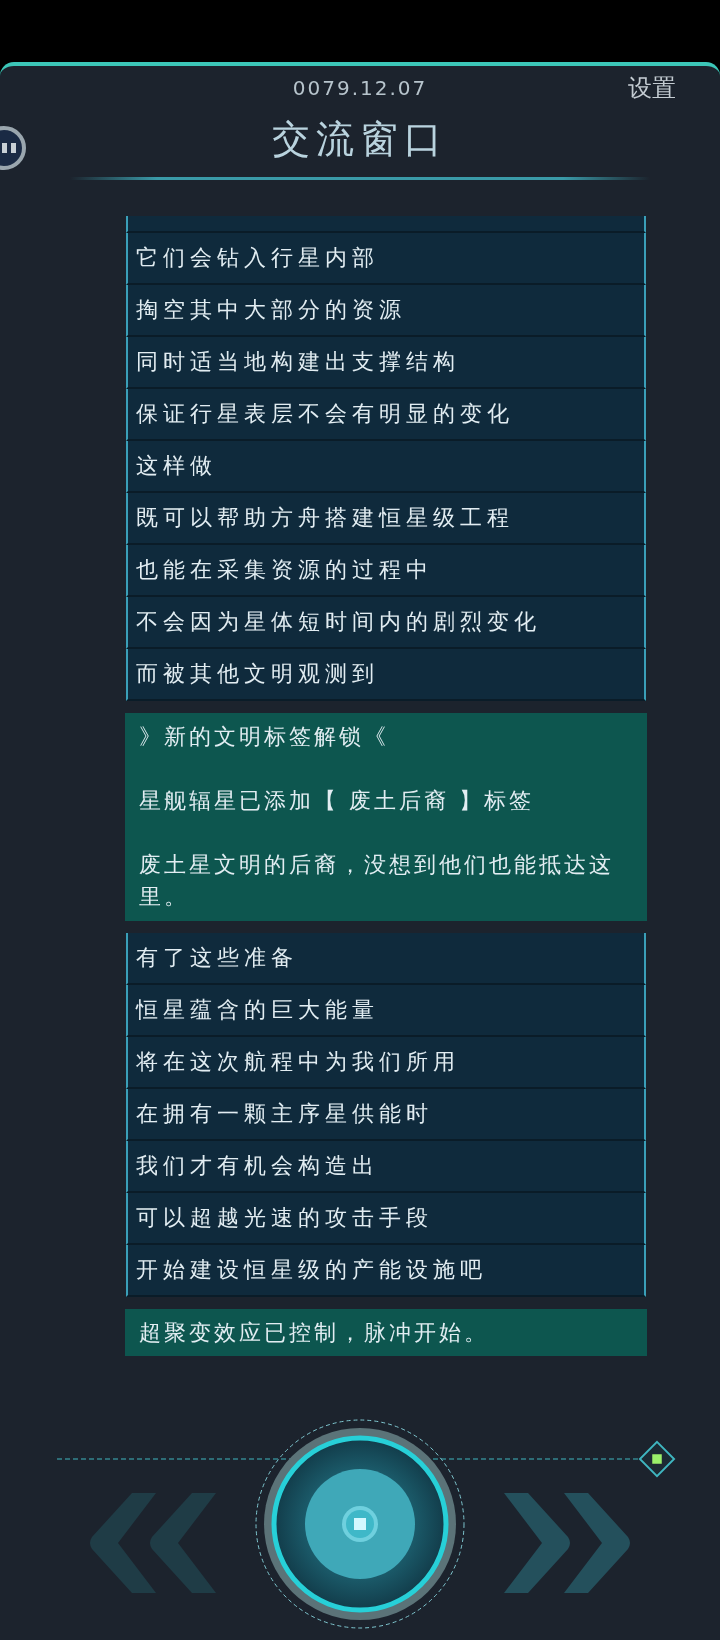  Describe the element at coordinates (377, 880) in the screenshot. I see `notice-text: 废土星文明的后裔，没想到他们也能抵达这里。` at that location.